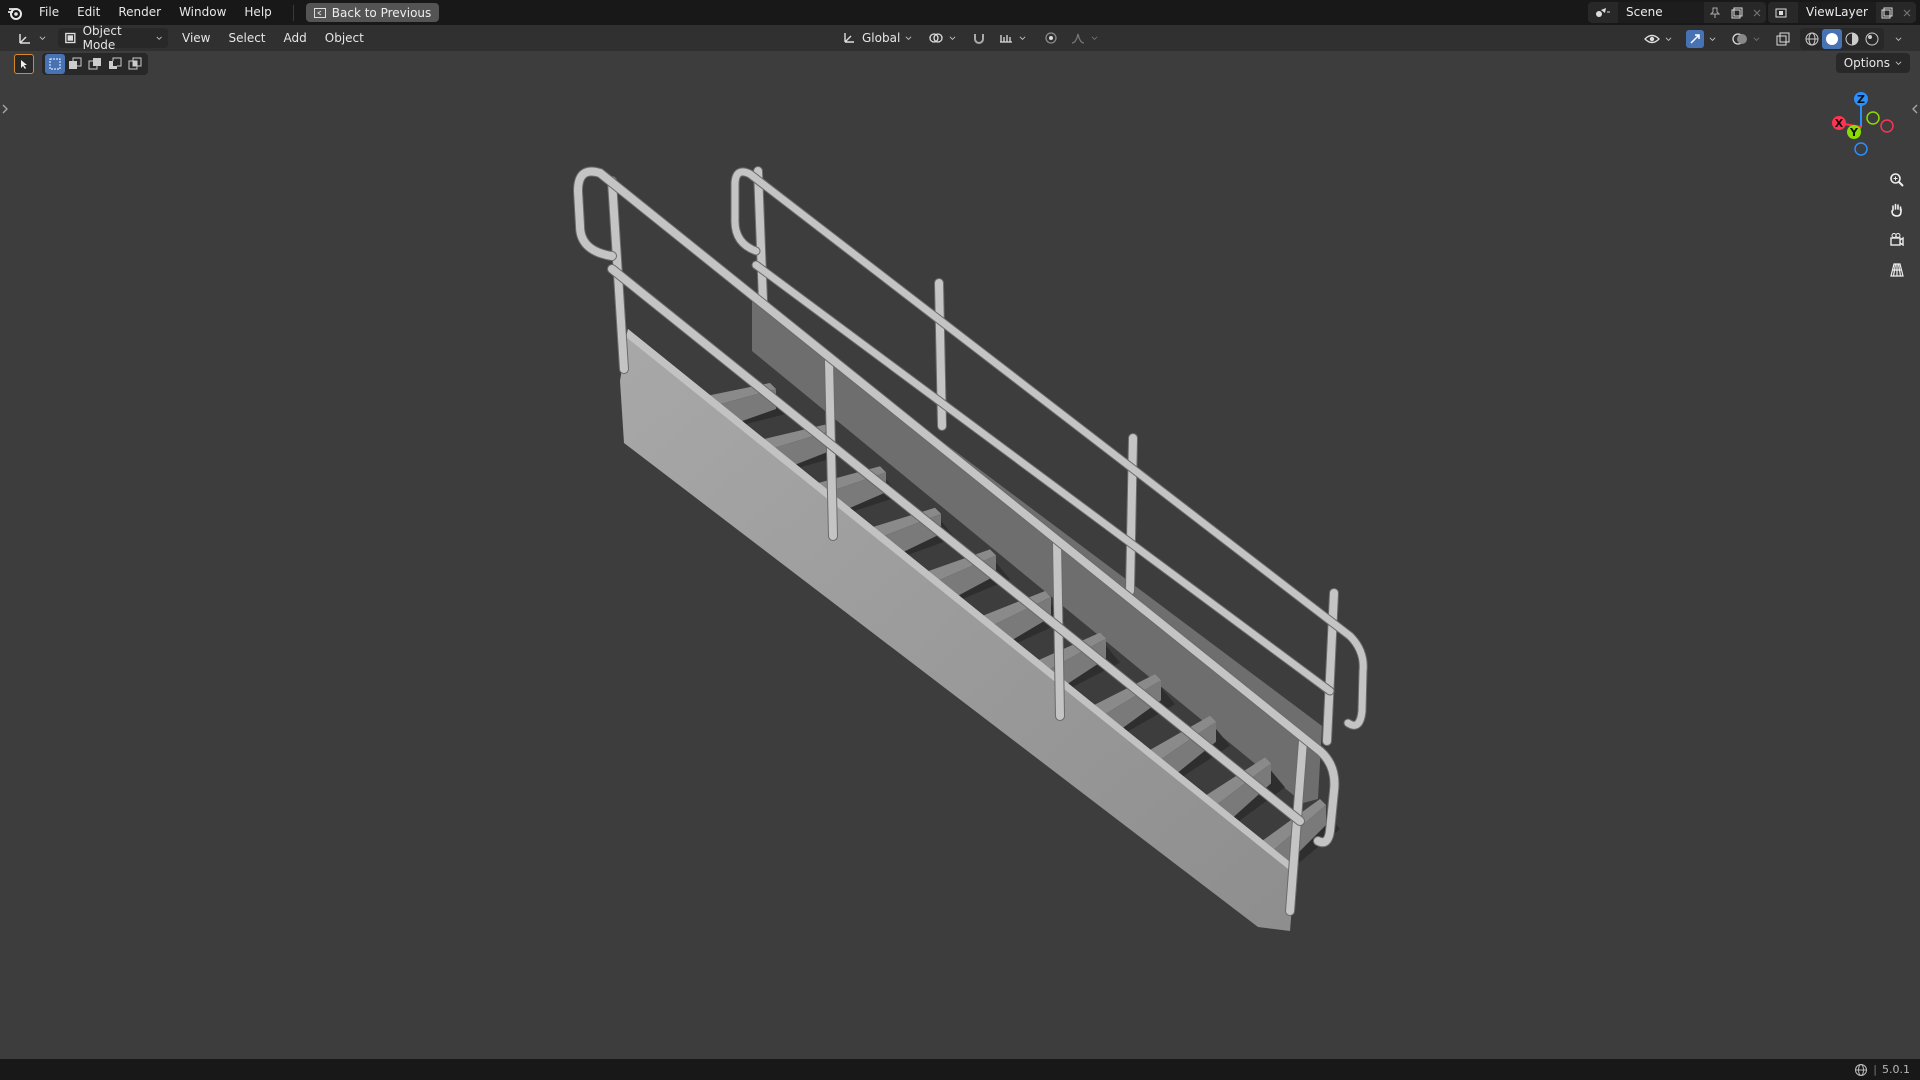 The width and height of the screenshot is (1920, 1080). Describe the element at coordinates (1887, 13) in the screenshot. I see `new-view-layer-icon` at that location.